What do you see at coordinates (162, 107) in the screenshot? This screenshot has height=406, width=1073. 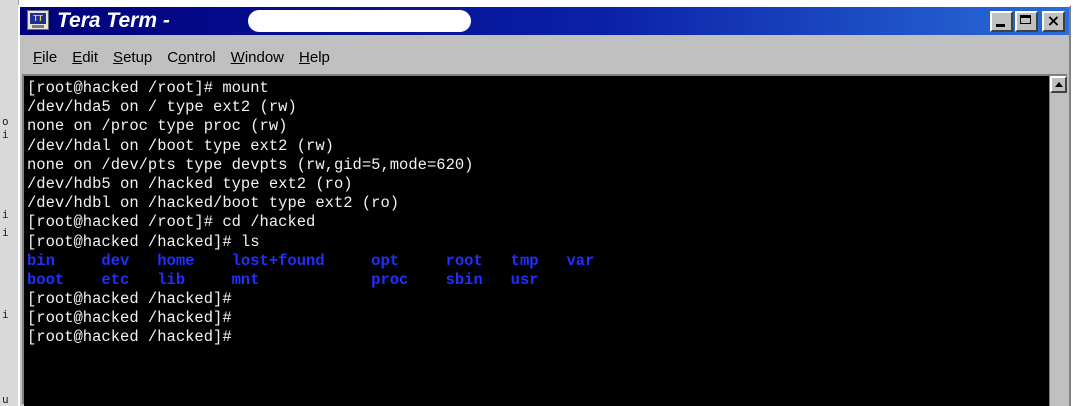 I see `terminal-line: /dev/hda5 on / type ext2 (rw)` at bounding box center [162, 107].